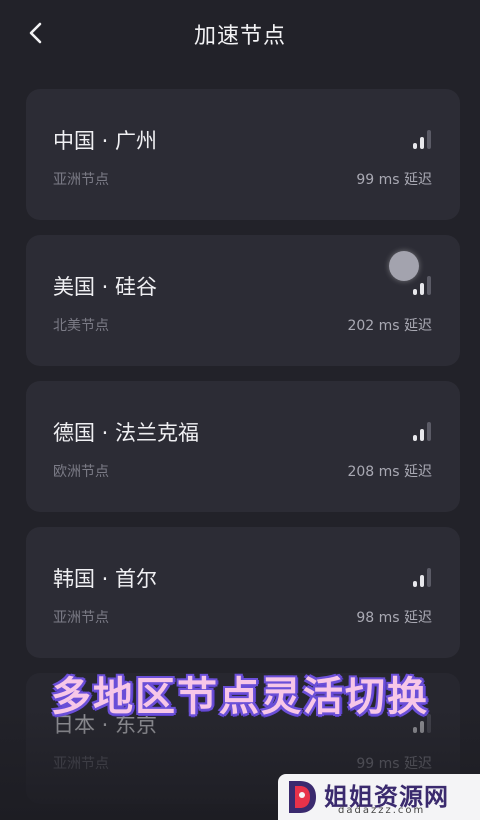  Describe the element at coordinates (389, 326) in the screenshot. I see `node-latency: 202 ms 延迟` at that location.